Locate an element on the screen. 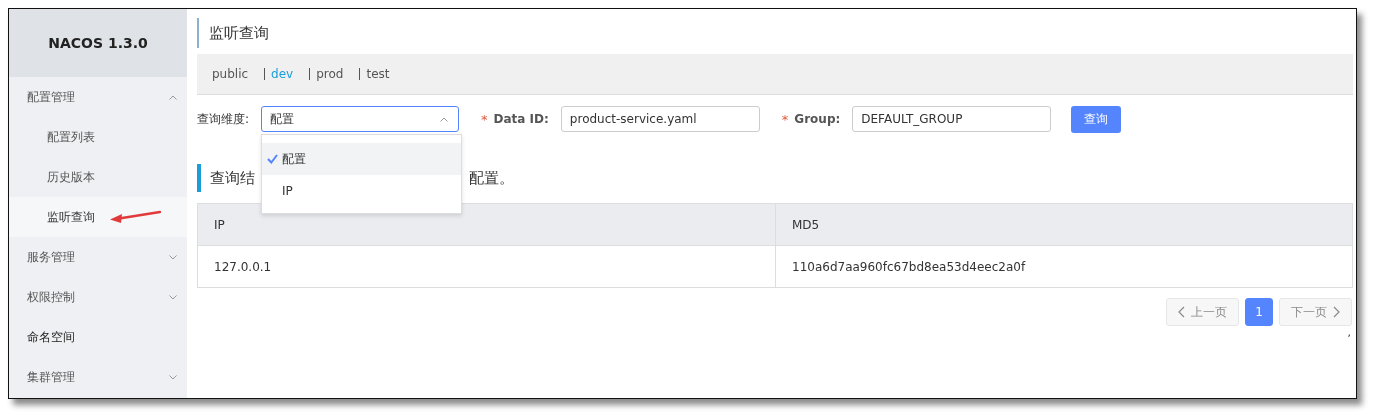 The width and height of the screenshot is (1374, 416). app-title: NACOS 1.3.0 is located at coordinates (98, 43).